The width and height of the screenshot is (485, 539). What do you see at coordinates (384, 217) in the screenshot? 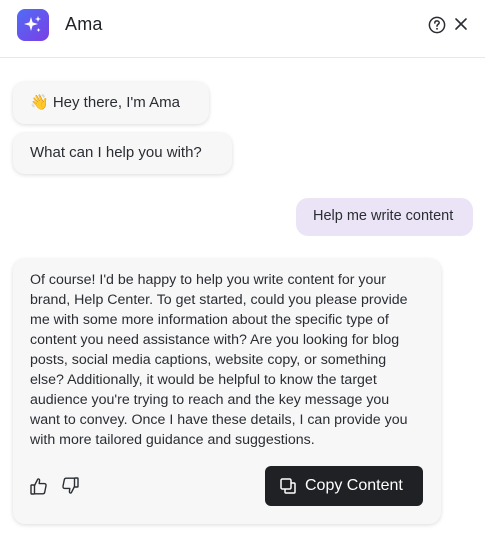
I see `user-message: Help me write content` at bounding box center [384, 217].